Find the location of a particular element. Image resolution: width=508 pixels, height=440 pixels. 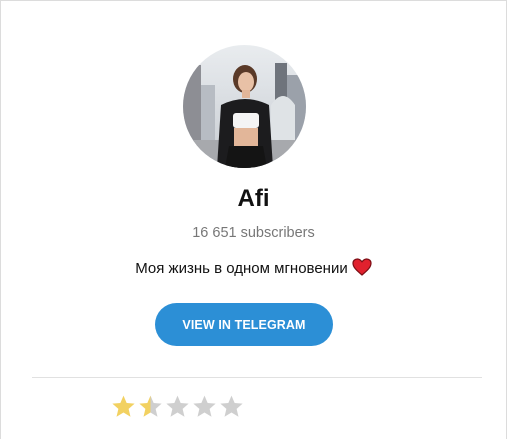

star-rating is located at coordinates (177, 406).